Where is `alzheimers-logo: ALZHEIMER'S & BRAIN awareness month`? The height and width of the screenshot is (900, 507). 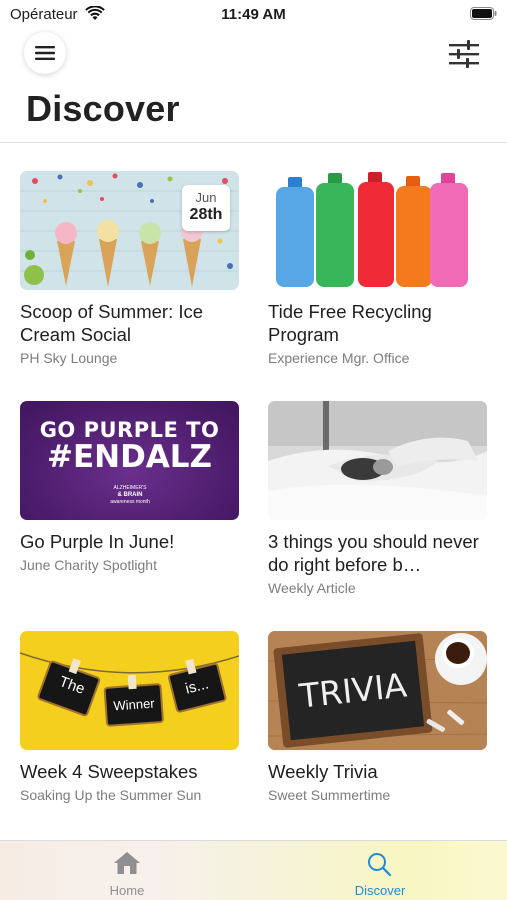
alzheimers-logo: ALZHEIMER'S & BRAIN awareness month is located at coordinates (130, 495).